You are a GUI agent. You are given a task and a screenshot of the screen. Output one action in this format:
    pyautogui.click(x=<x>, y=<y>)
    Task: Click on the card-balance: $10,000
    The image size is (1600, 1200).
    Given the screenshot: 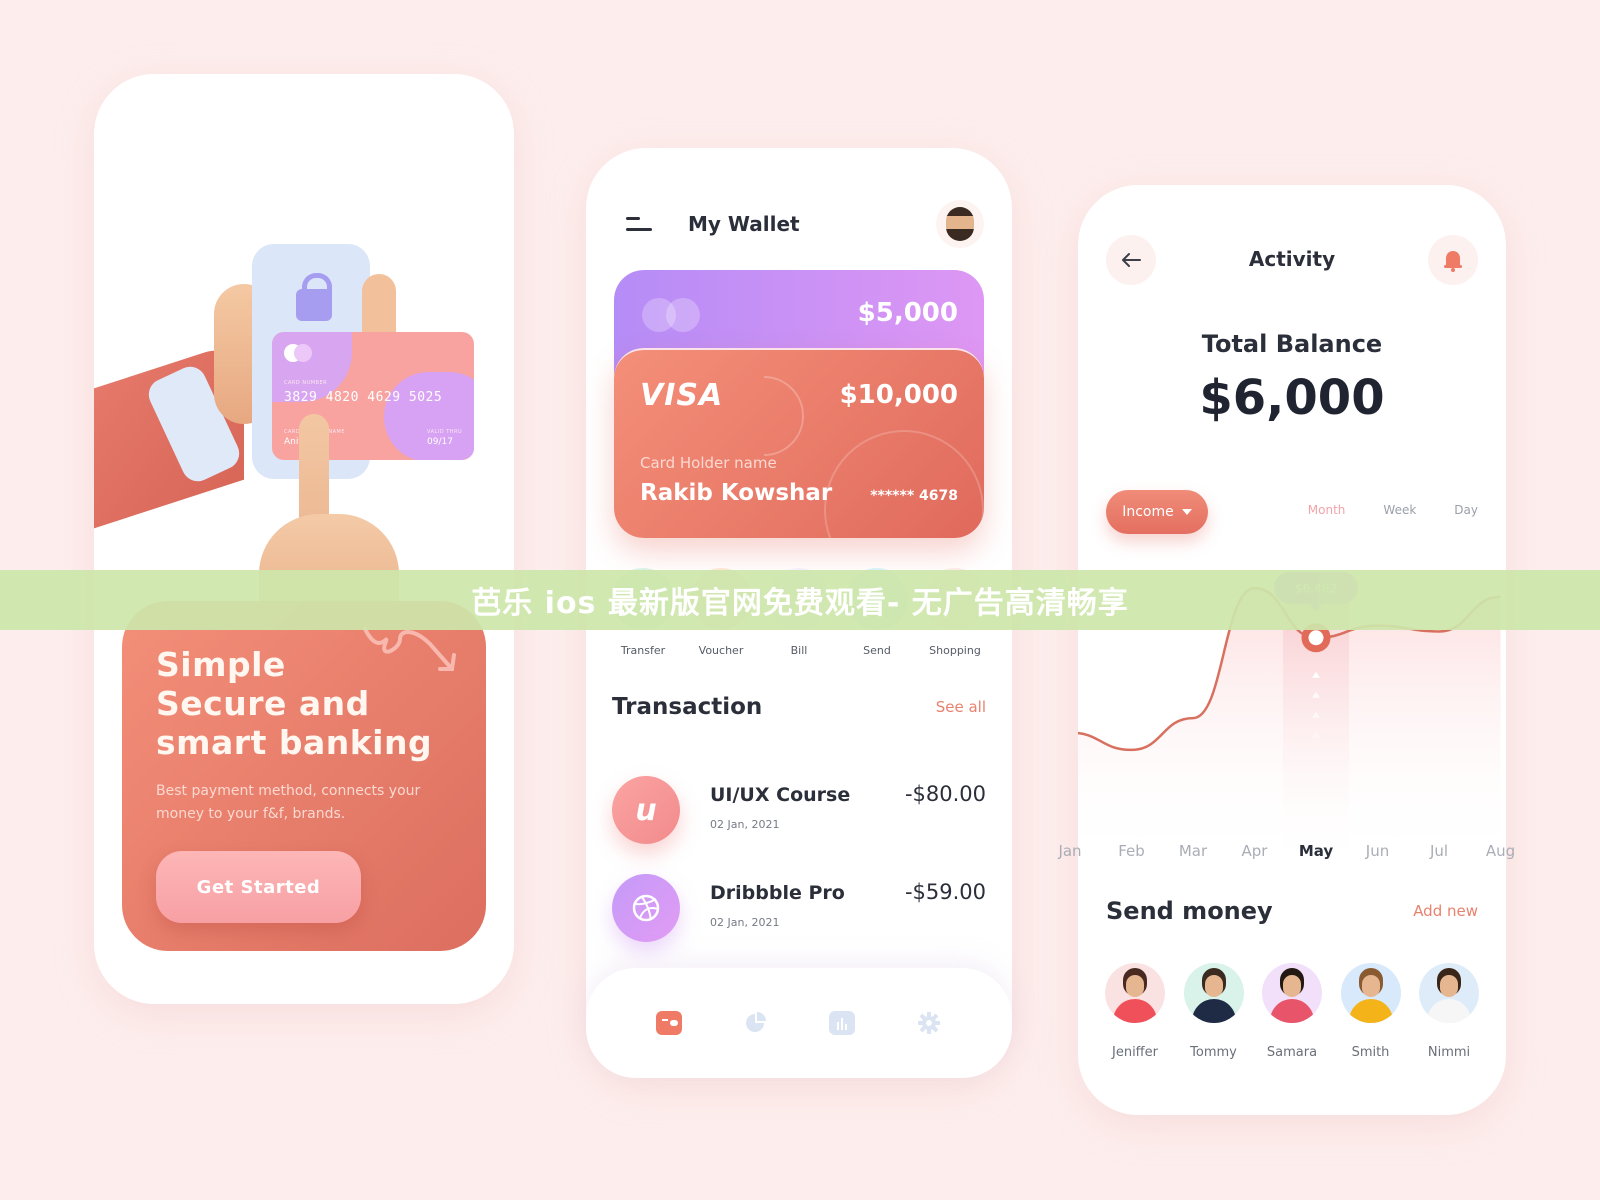 What is the action you would take?
    pyautogui.click(x=898, y=395)
    